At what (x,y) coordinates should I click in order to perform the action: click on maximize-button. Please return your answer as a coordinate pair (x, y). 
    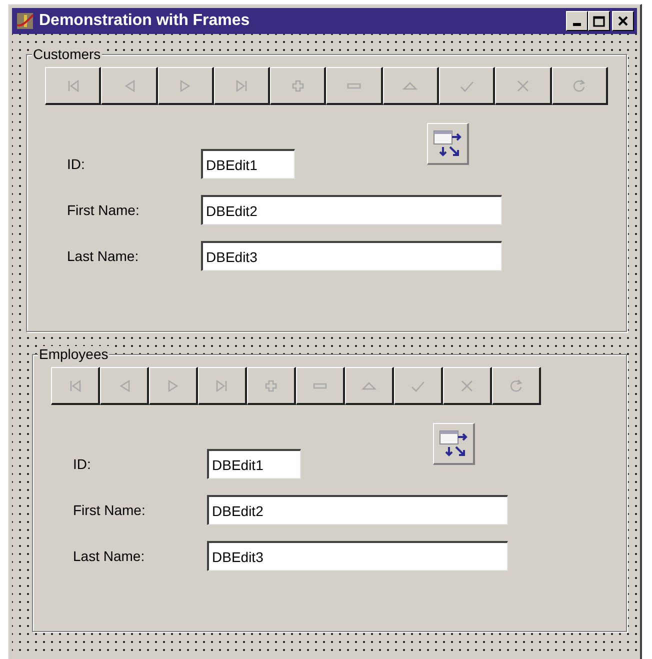
    Looking at the image, I should click on (599, 21).